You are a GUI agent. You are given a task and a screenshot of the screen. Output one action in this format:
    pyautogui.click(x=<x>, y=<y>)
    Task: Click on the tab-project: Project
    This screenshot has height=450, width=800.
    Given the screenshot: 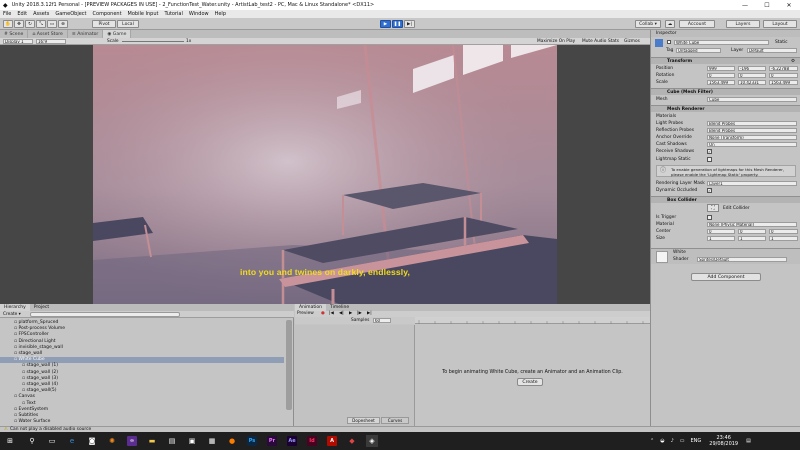 What is the action you would take?
    pyautogui.click(x=41, y=307)
    